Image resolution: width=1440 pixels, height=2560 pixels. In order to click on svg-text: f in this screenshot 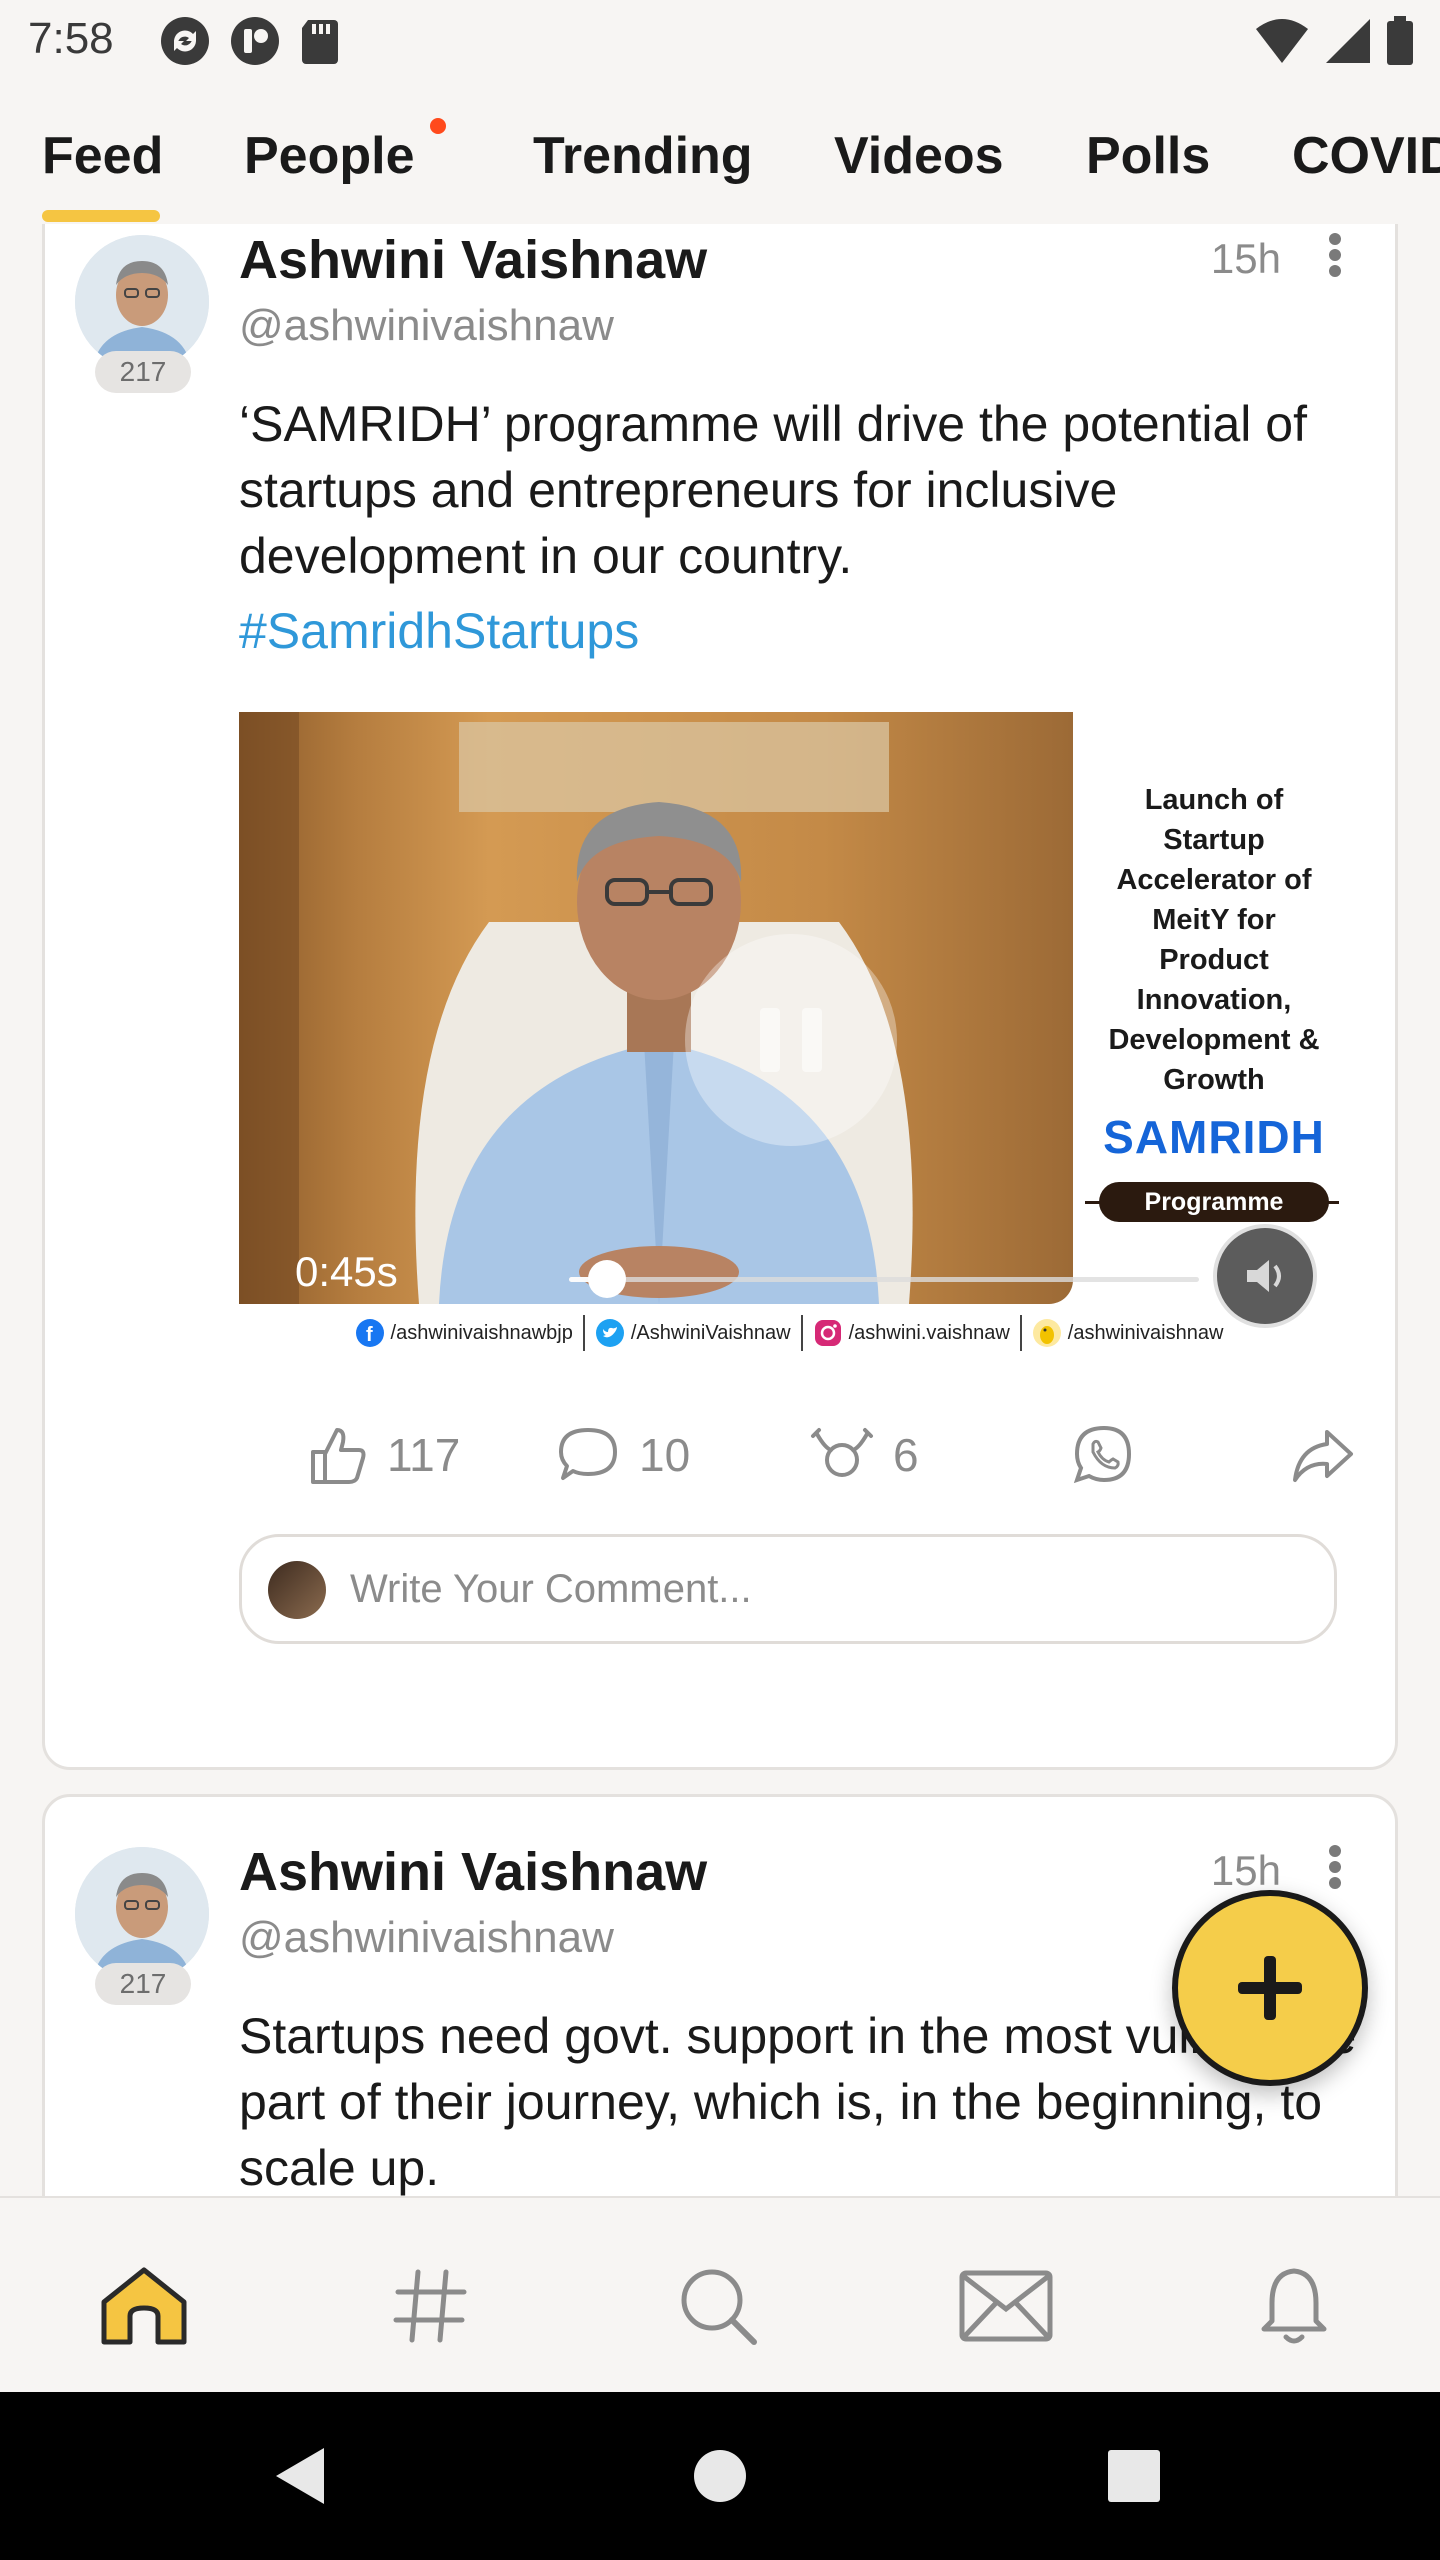, I will do `click(369, 1335)`.